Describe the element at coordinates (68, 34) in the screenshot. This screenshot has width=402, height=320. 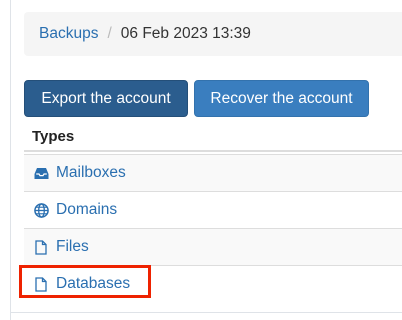
I see `breadcrumb-backups-link: Backups` at that location.